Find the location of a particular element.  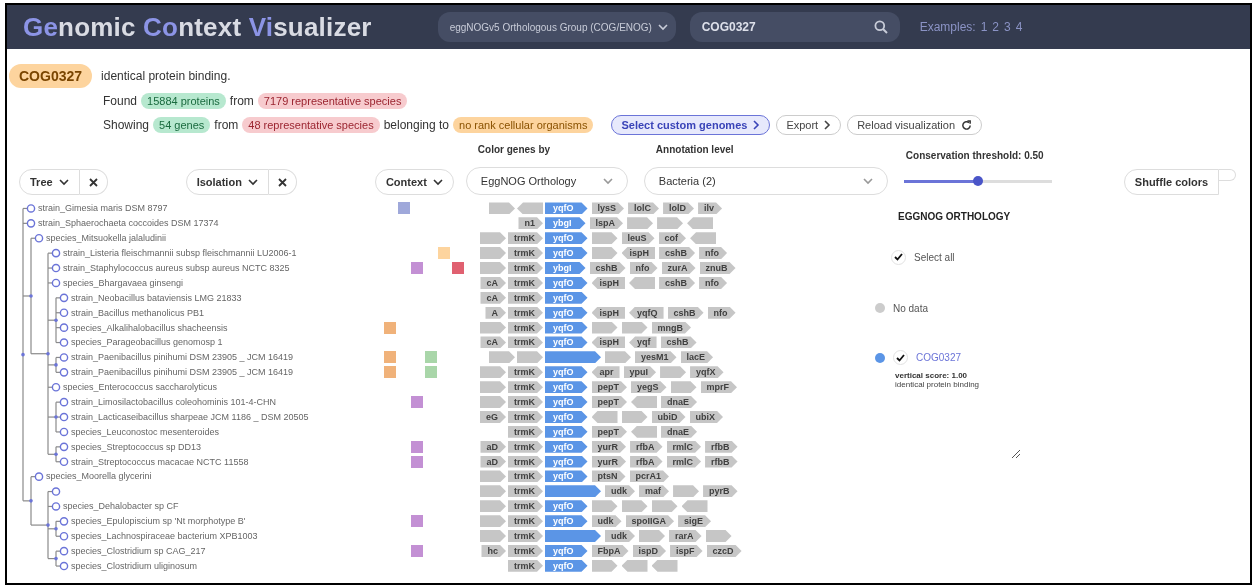

tree-label: species_Bhargavaea ginsengi is located at coordinates (123, 282).